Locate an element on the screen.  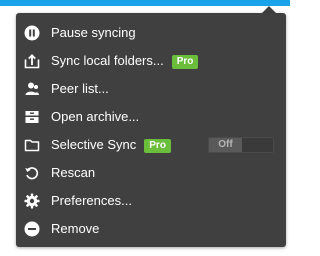
menu-item-selective-sync: Selective Sync Pro Off is located at coordinates (151, 145).